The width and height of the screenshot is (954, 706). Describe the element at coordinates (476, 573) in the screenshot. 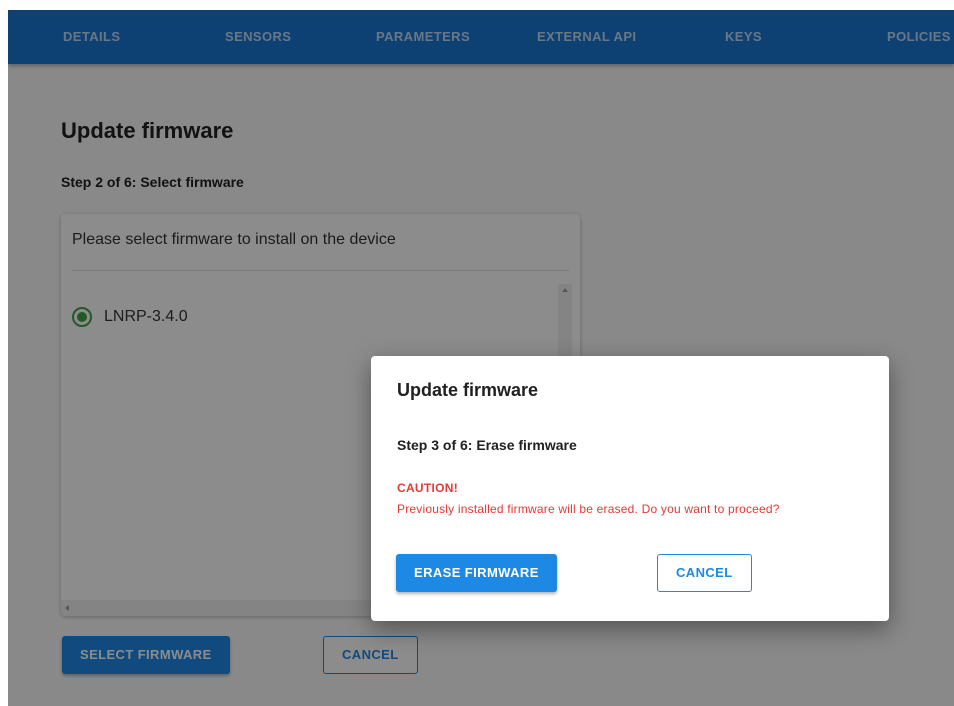

I see `erase-firmware-button: ERASE FIRMWARE` at that location.